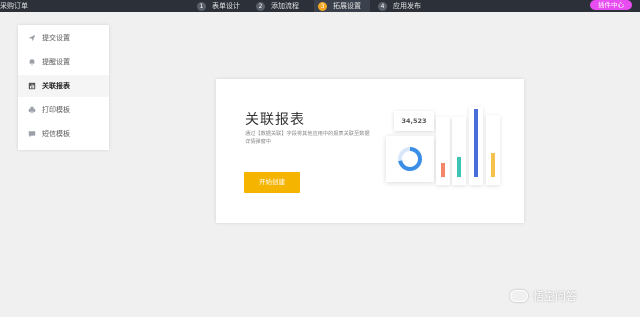 The height and width of the screenshot is (317, 640). Describe the element at coordinates (14, 6) in the screenshot. I see `app-title: 采购订单` at that location.